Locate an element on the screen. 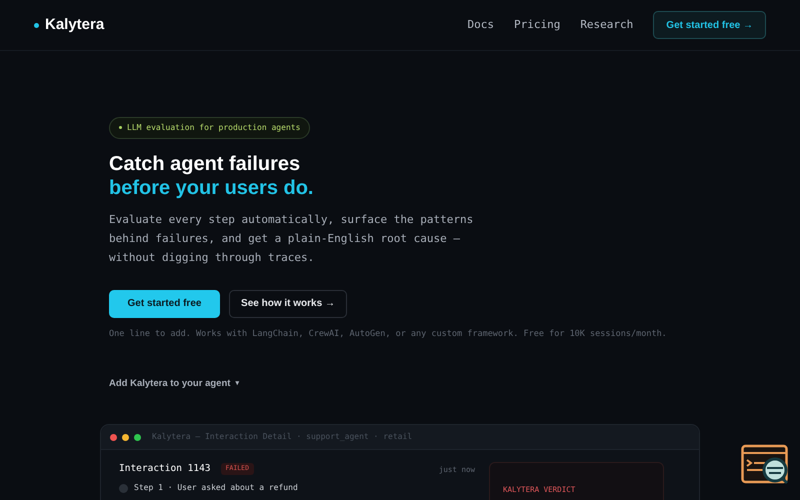 The image size is (800, 500). get-started-button: Get started free is located at coordinates (164, 304).